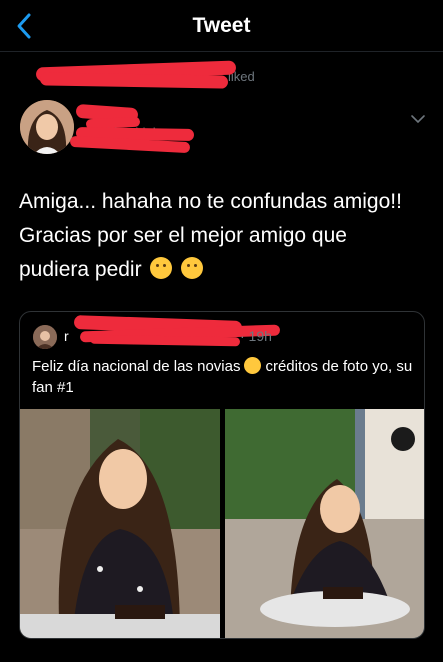  What do you see at coordinates (80, 269) in the screenshot?
I see `tweet-text-fragment: pudiera pedir` at bounding box center [80, 269].